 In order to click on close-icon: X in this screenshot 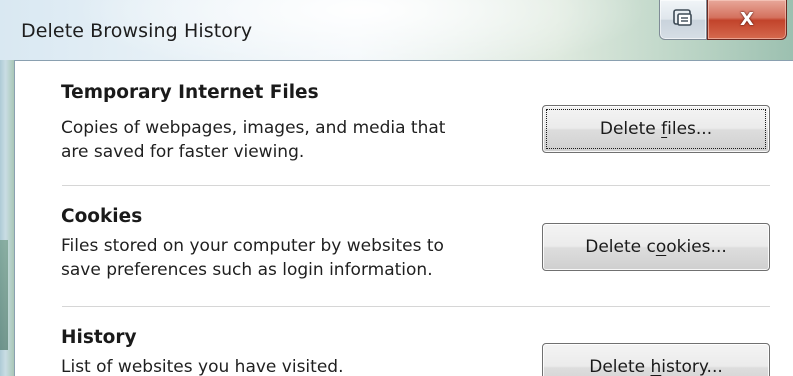, I will do `click(747, 19)`.